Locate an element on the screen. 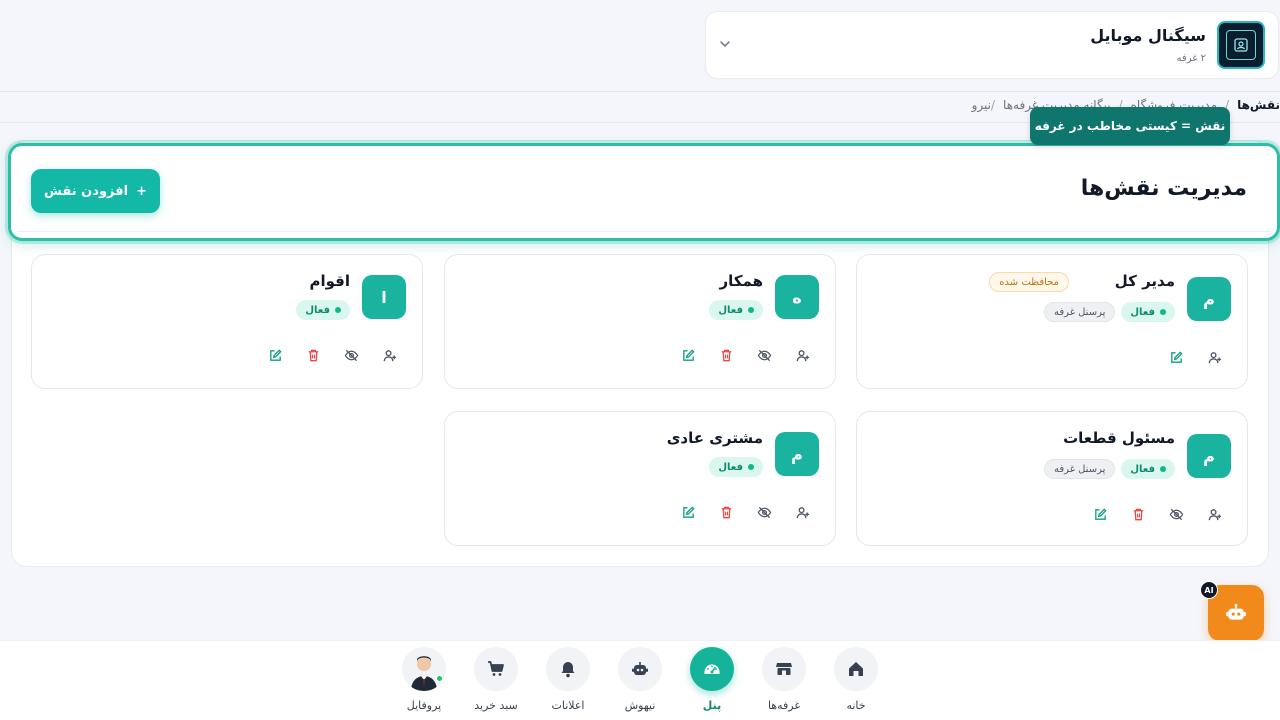  nav-booths: غرفه‌ها is located at coordinates (784, 679).